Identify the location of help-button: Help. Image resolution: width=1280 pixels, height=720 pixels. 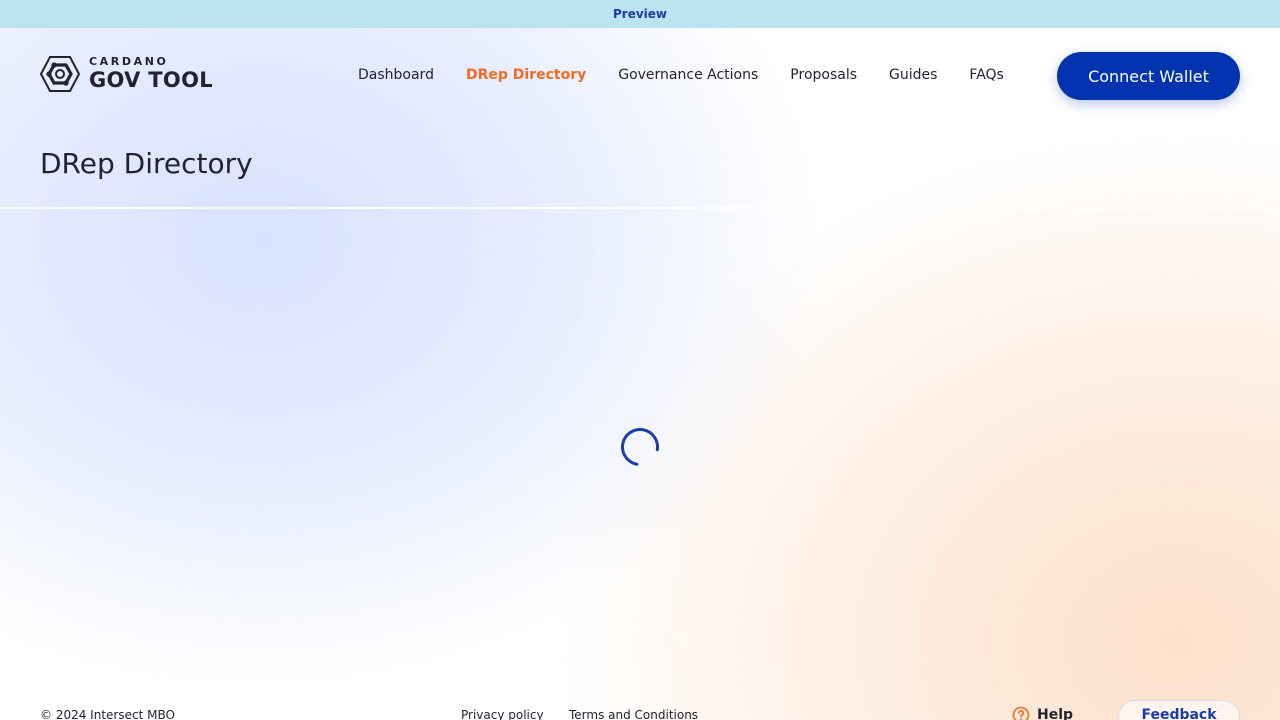
(1042, 713).